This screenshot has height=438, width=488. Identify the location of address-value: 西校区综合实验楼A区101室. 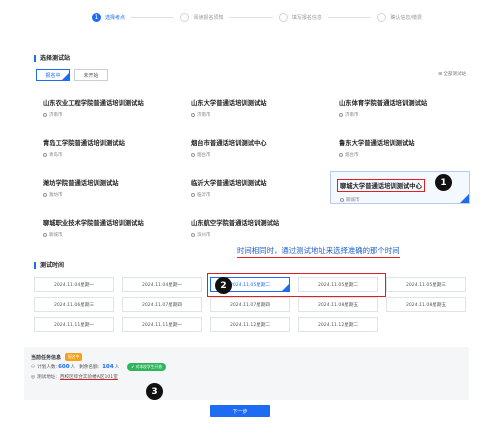
(88, 377).